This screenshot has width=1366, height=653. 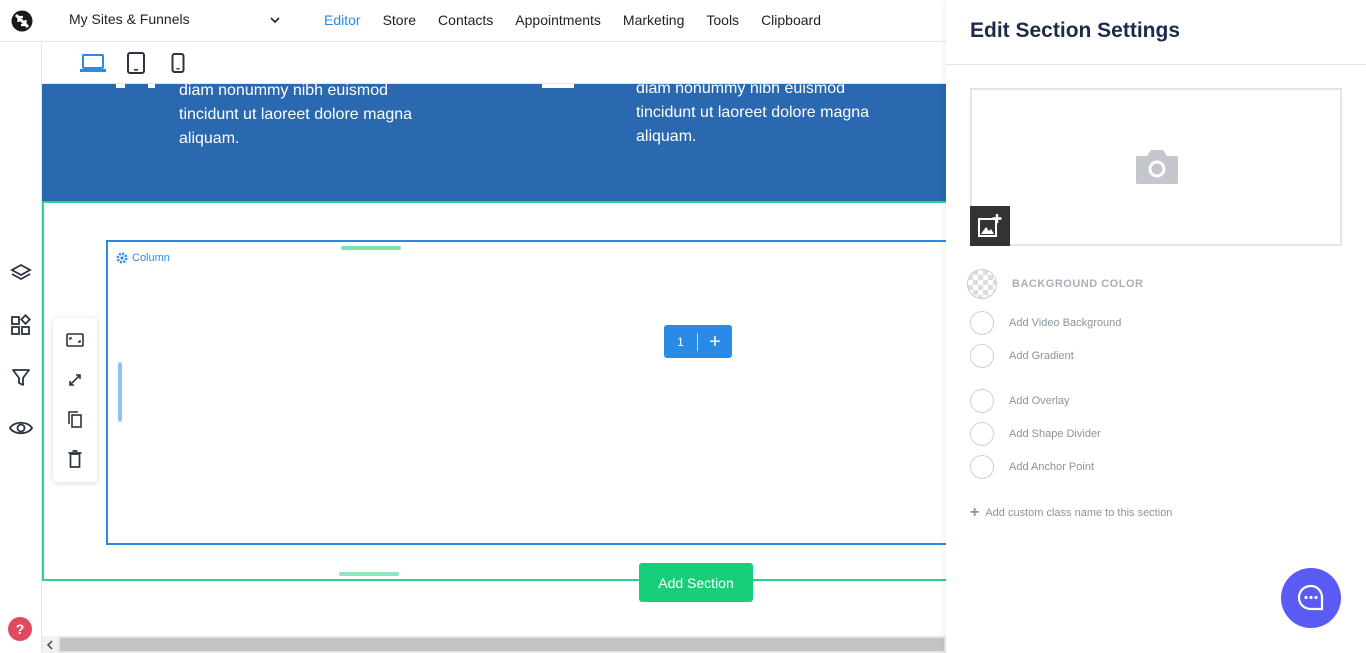 I want to click on desktop-icon, so click(x=93, y=63).